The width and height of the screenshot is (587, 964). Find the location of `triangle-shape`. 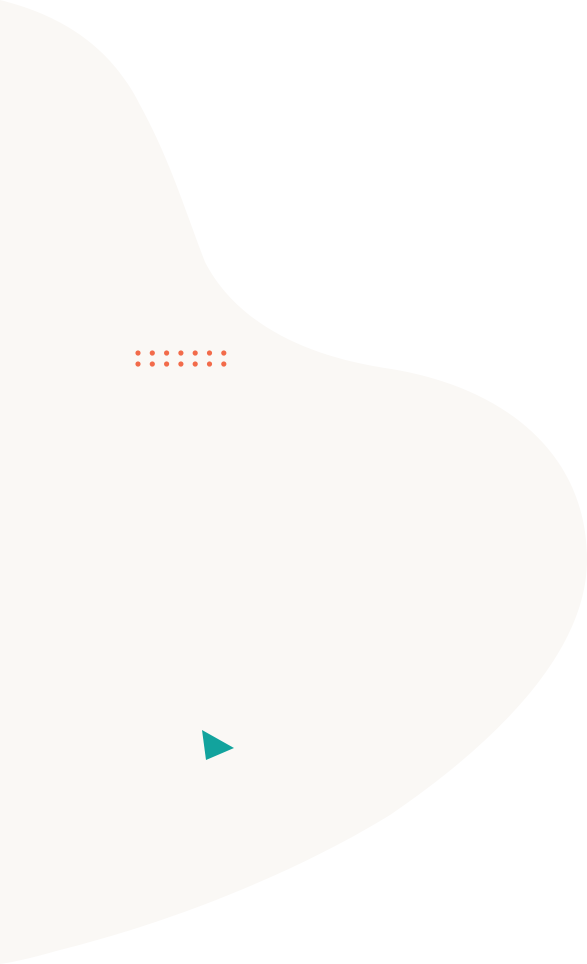

triangle-shape is located at coordinates (218, 745).